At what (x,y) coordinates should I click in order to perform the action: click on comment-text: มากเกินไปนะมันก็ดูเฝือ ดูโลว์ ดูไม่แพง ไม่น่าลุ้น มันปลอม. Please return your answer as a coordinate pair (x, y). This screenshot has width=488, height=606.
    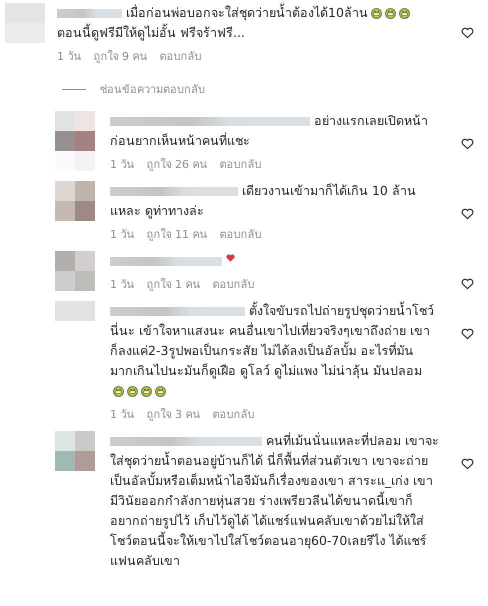
    Looking at the image, I should click on (266, 371).